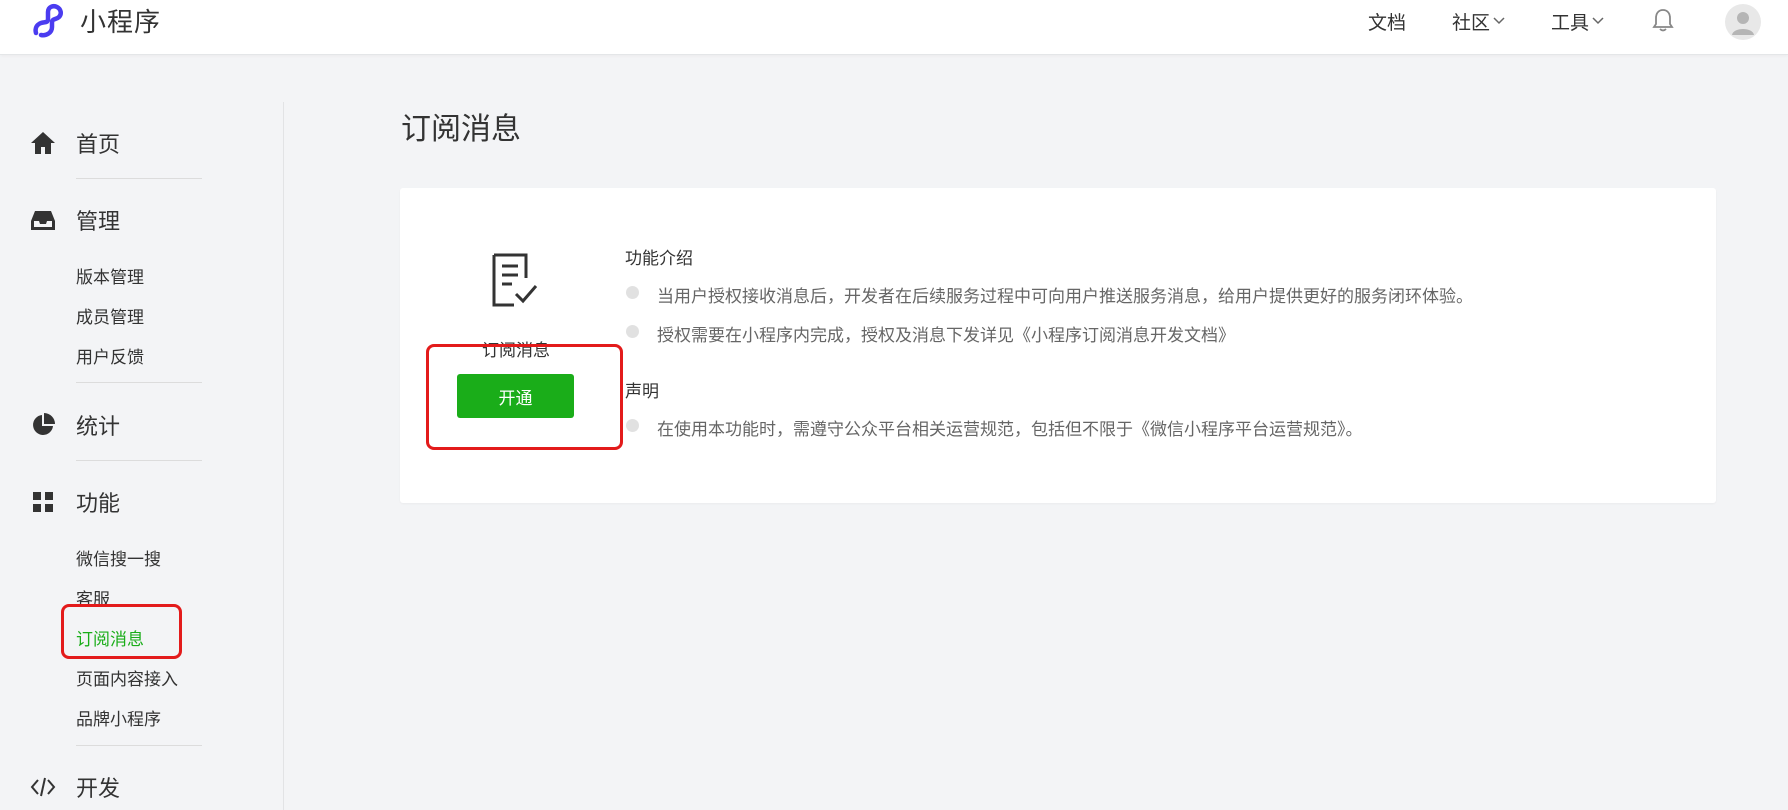 The image size is (1788, 810). I want to click on logo: 小程序, so click(95, 20).